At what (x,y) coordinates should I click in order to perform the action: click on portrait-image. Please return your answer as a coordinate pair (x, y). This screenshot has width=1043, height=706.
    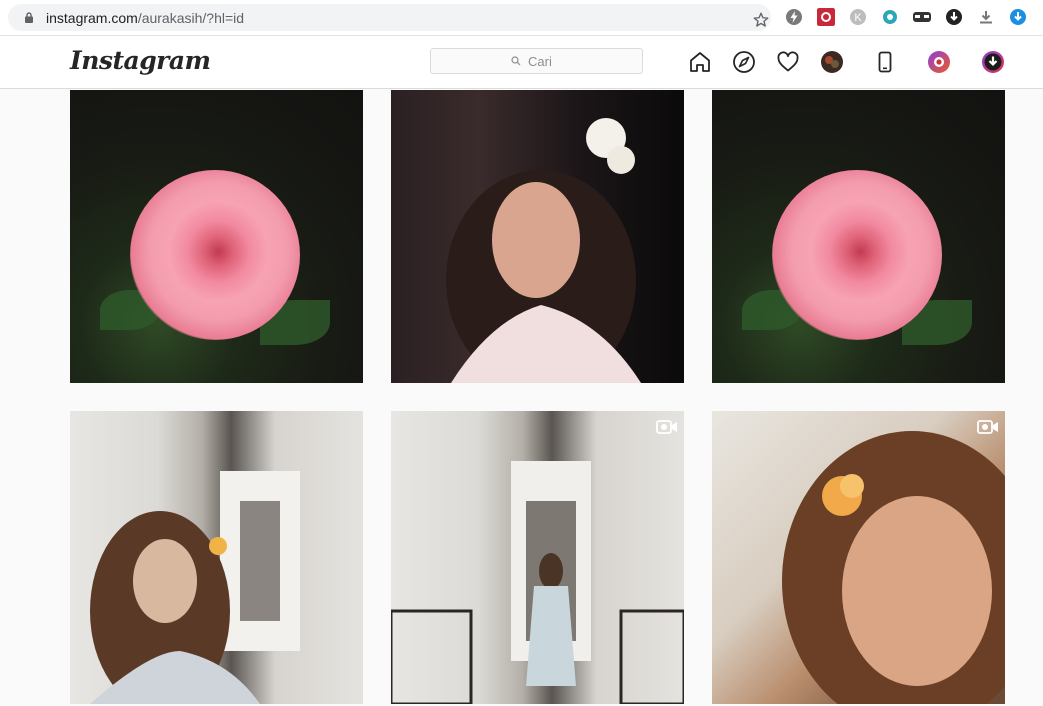
    Looking at the image, I should click on (543, 250).